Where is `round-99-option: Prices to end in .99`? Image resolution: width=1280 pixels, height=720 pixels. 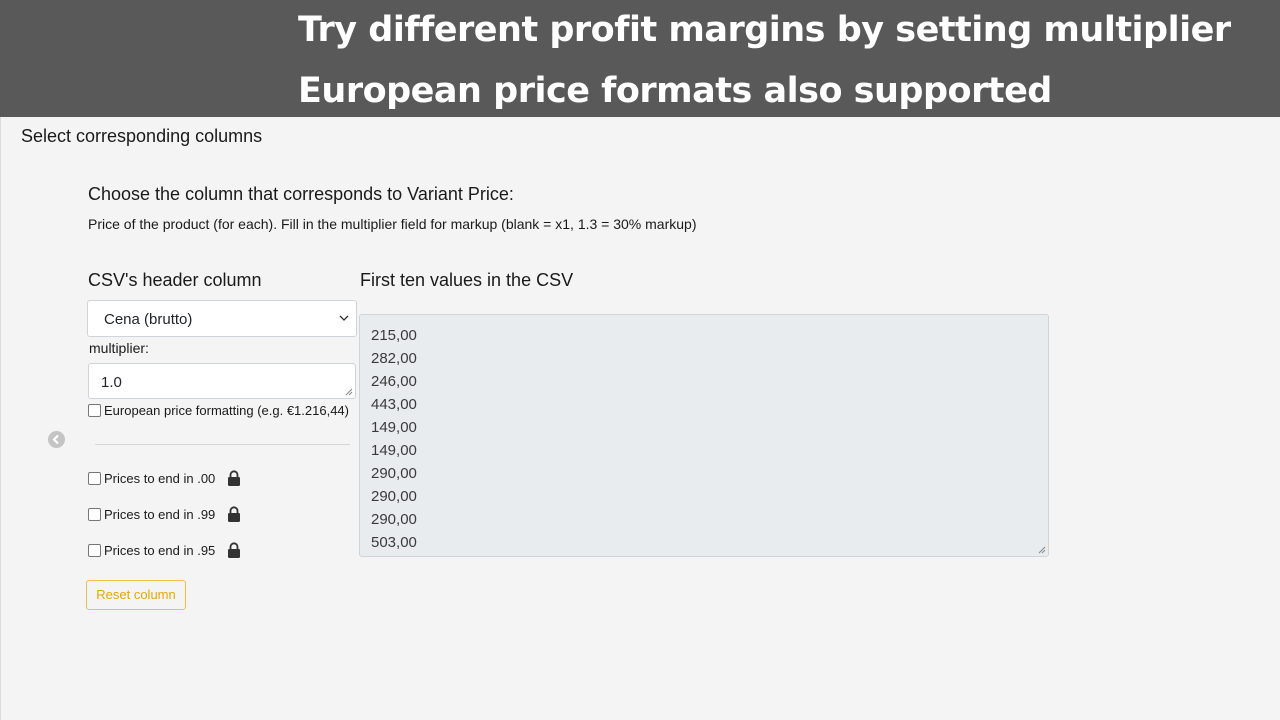 round-99-option: Prices to end in .99 is located at coordinates (164, 514).